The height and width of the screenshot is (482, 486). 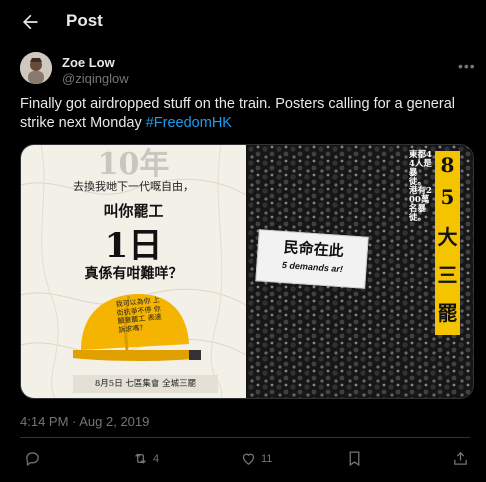 What do you see at coordinates (30, 22) in the screenshot?
I see `arrow-left-icon` at bounding box center [30, 22].